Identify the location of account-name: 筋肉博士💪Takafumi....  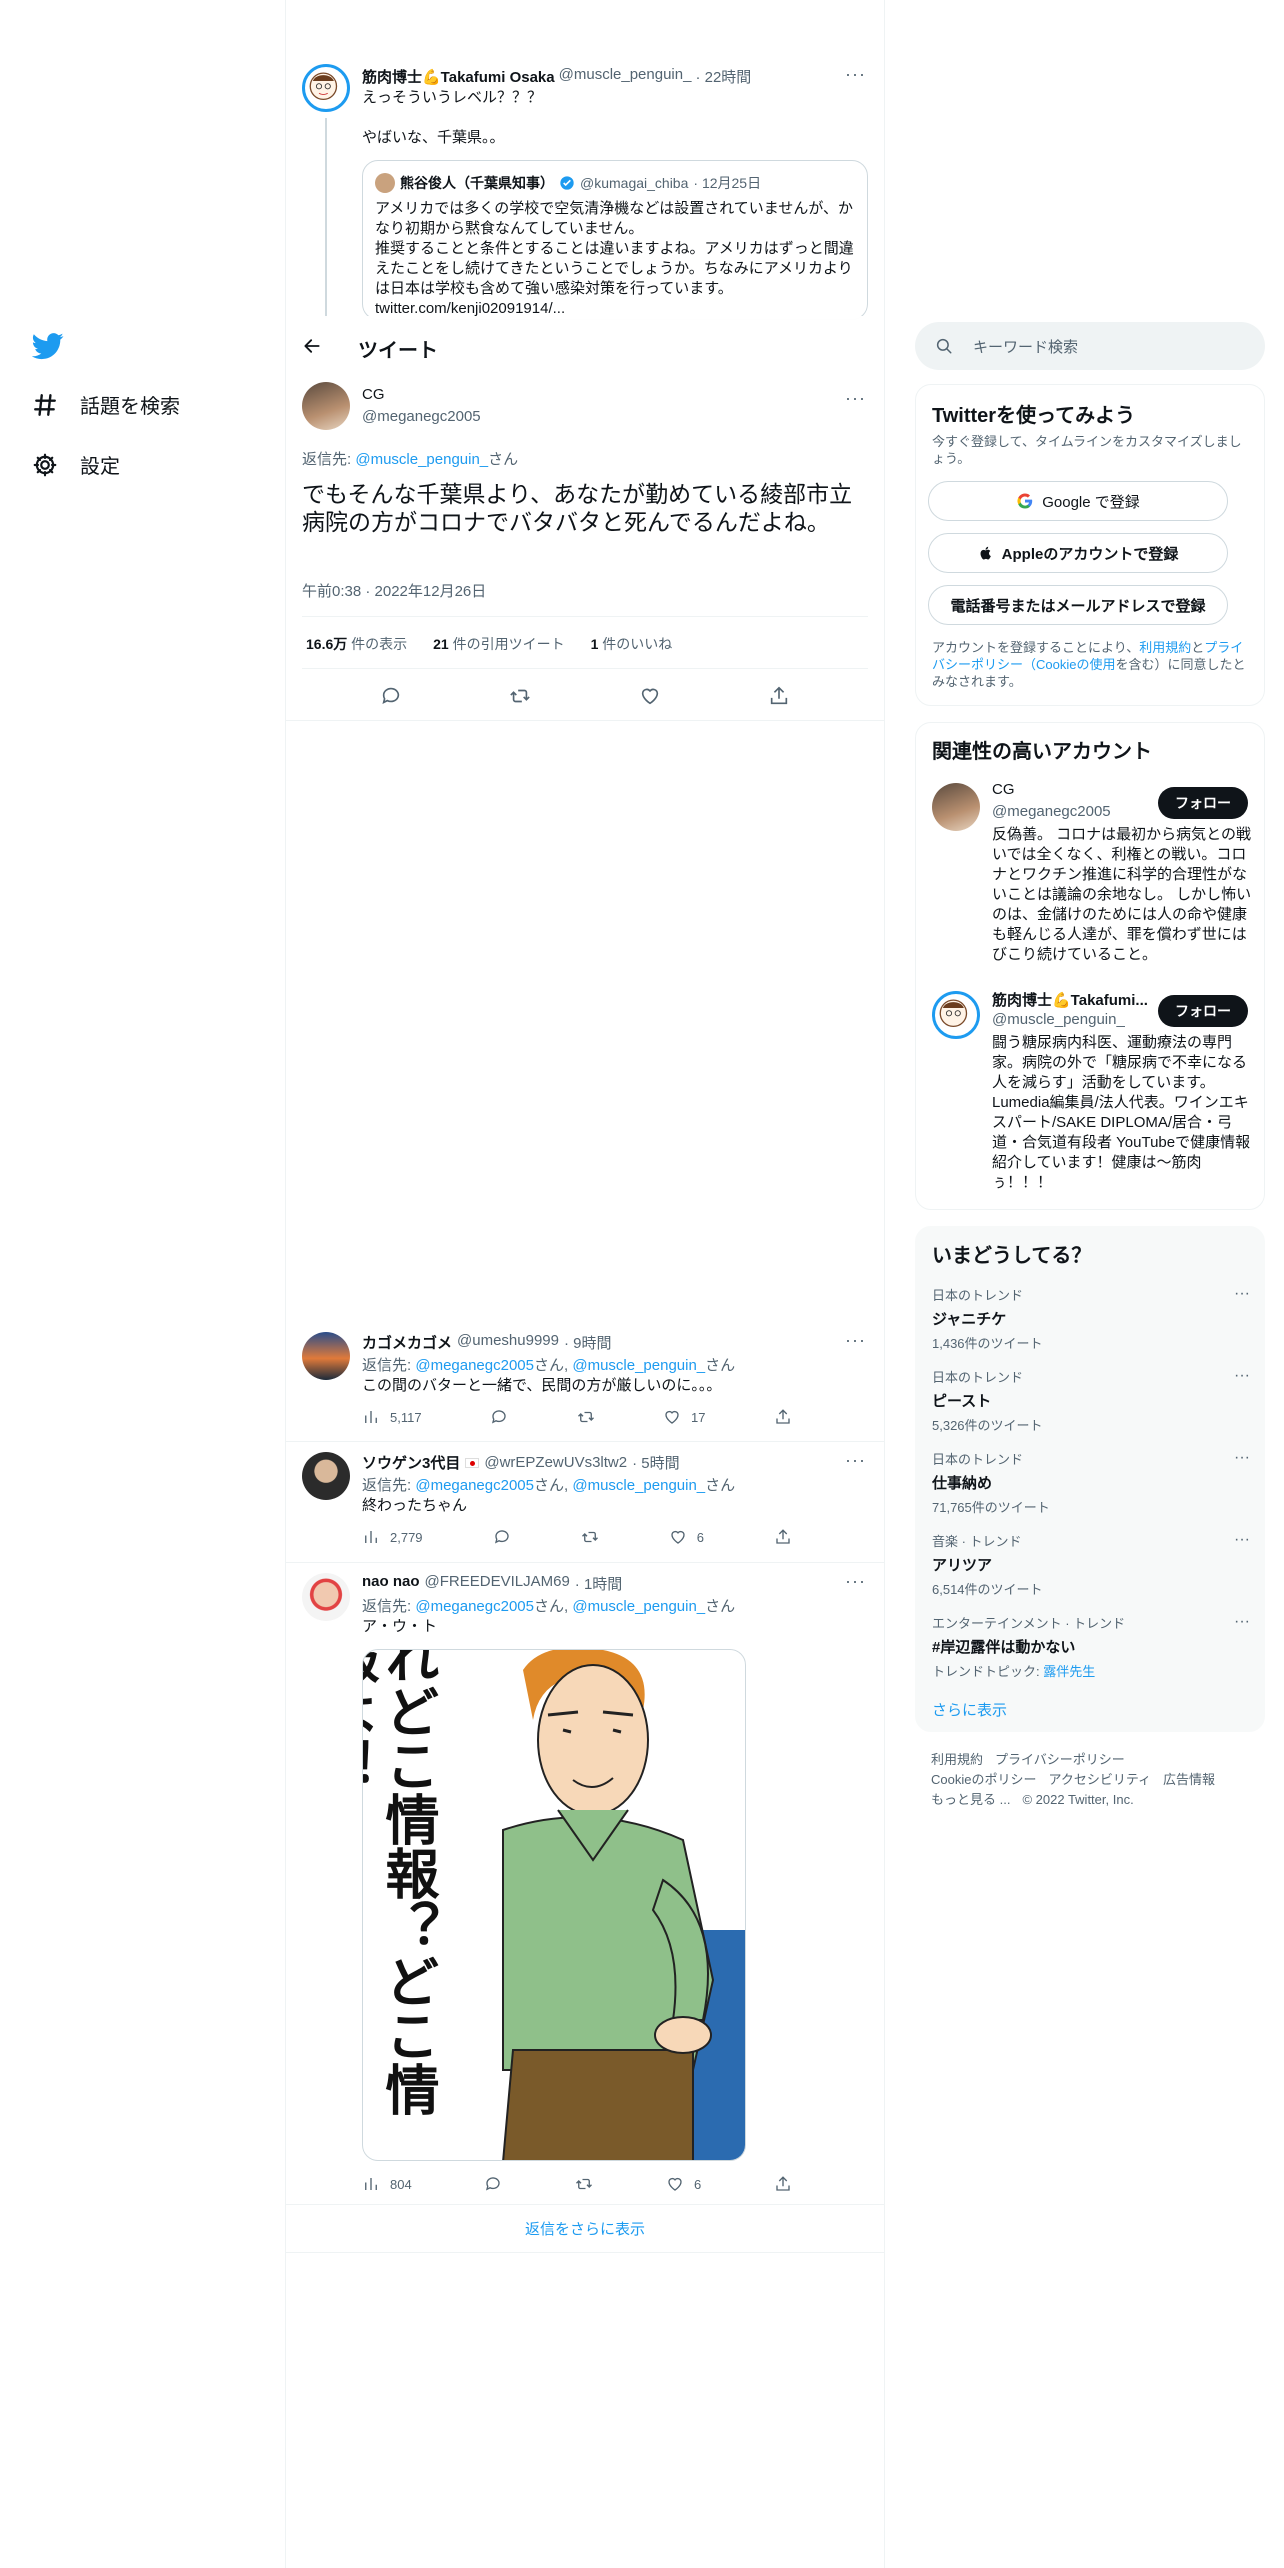
(1070, 999).